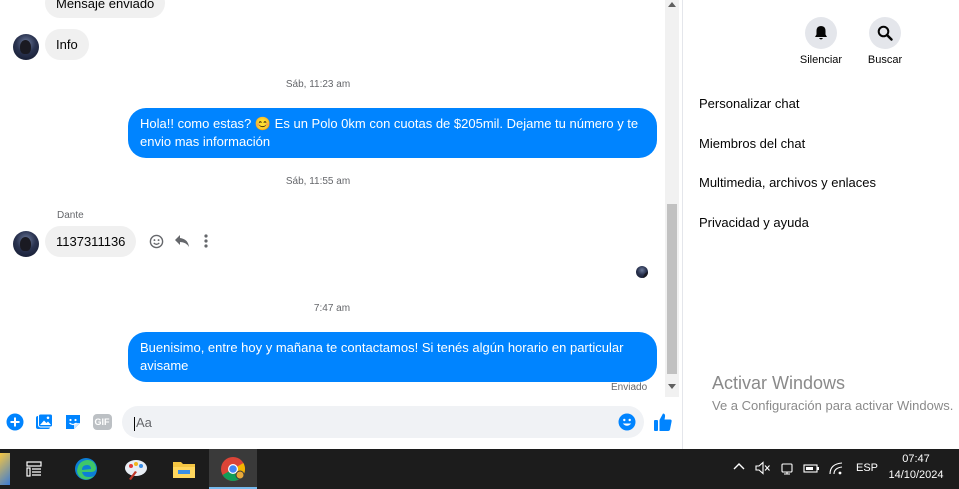  What do you see at coordinates (763, 469) in the screenshot?
I see `speaker-muted-icon` at bounding box center [763, 469].